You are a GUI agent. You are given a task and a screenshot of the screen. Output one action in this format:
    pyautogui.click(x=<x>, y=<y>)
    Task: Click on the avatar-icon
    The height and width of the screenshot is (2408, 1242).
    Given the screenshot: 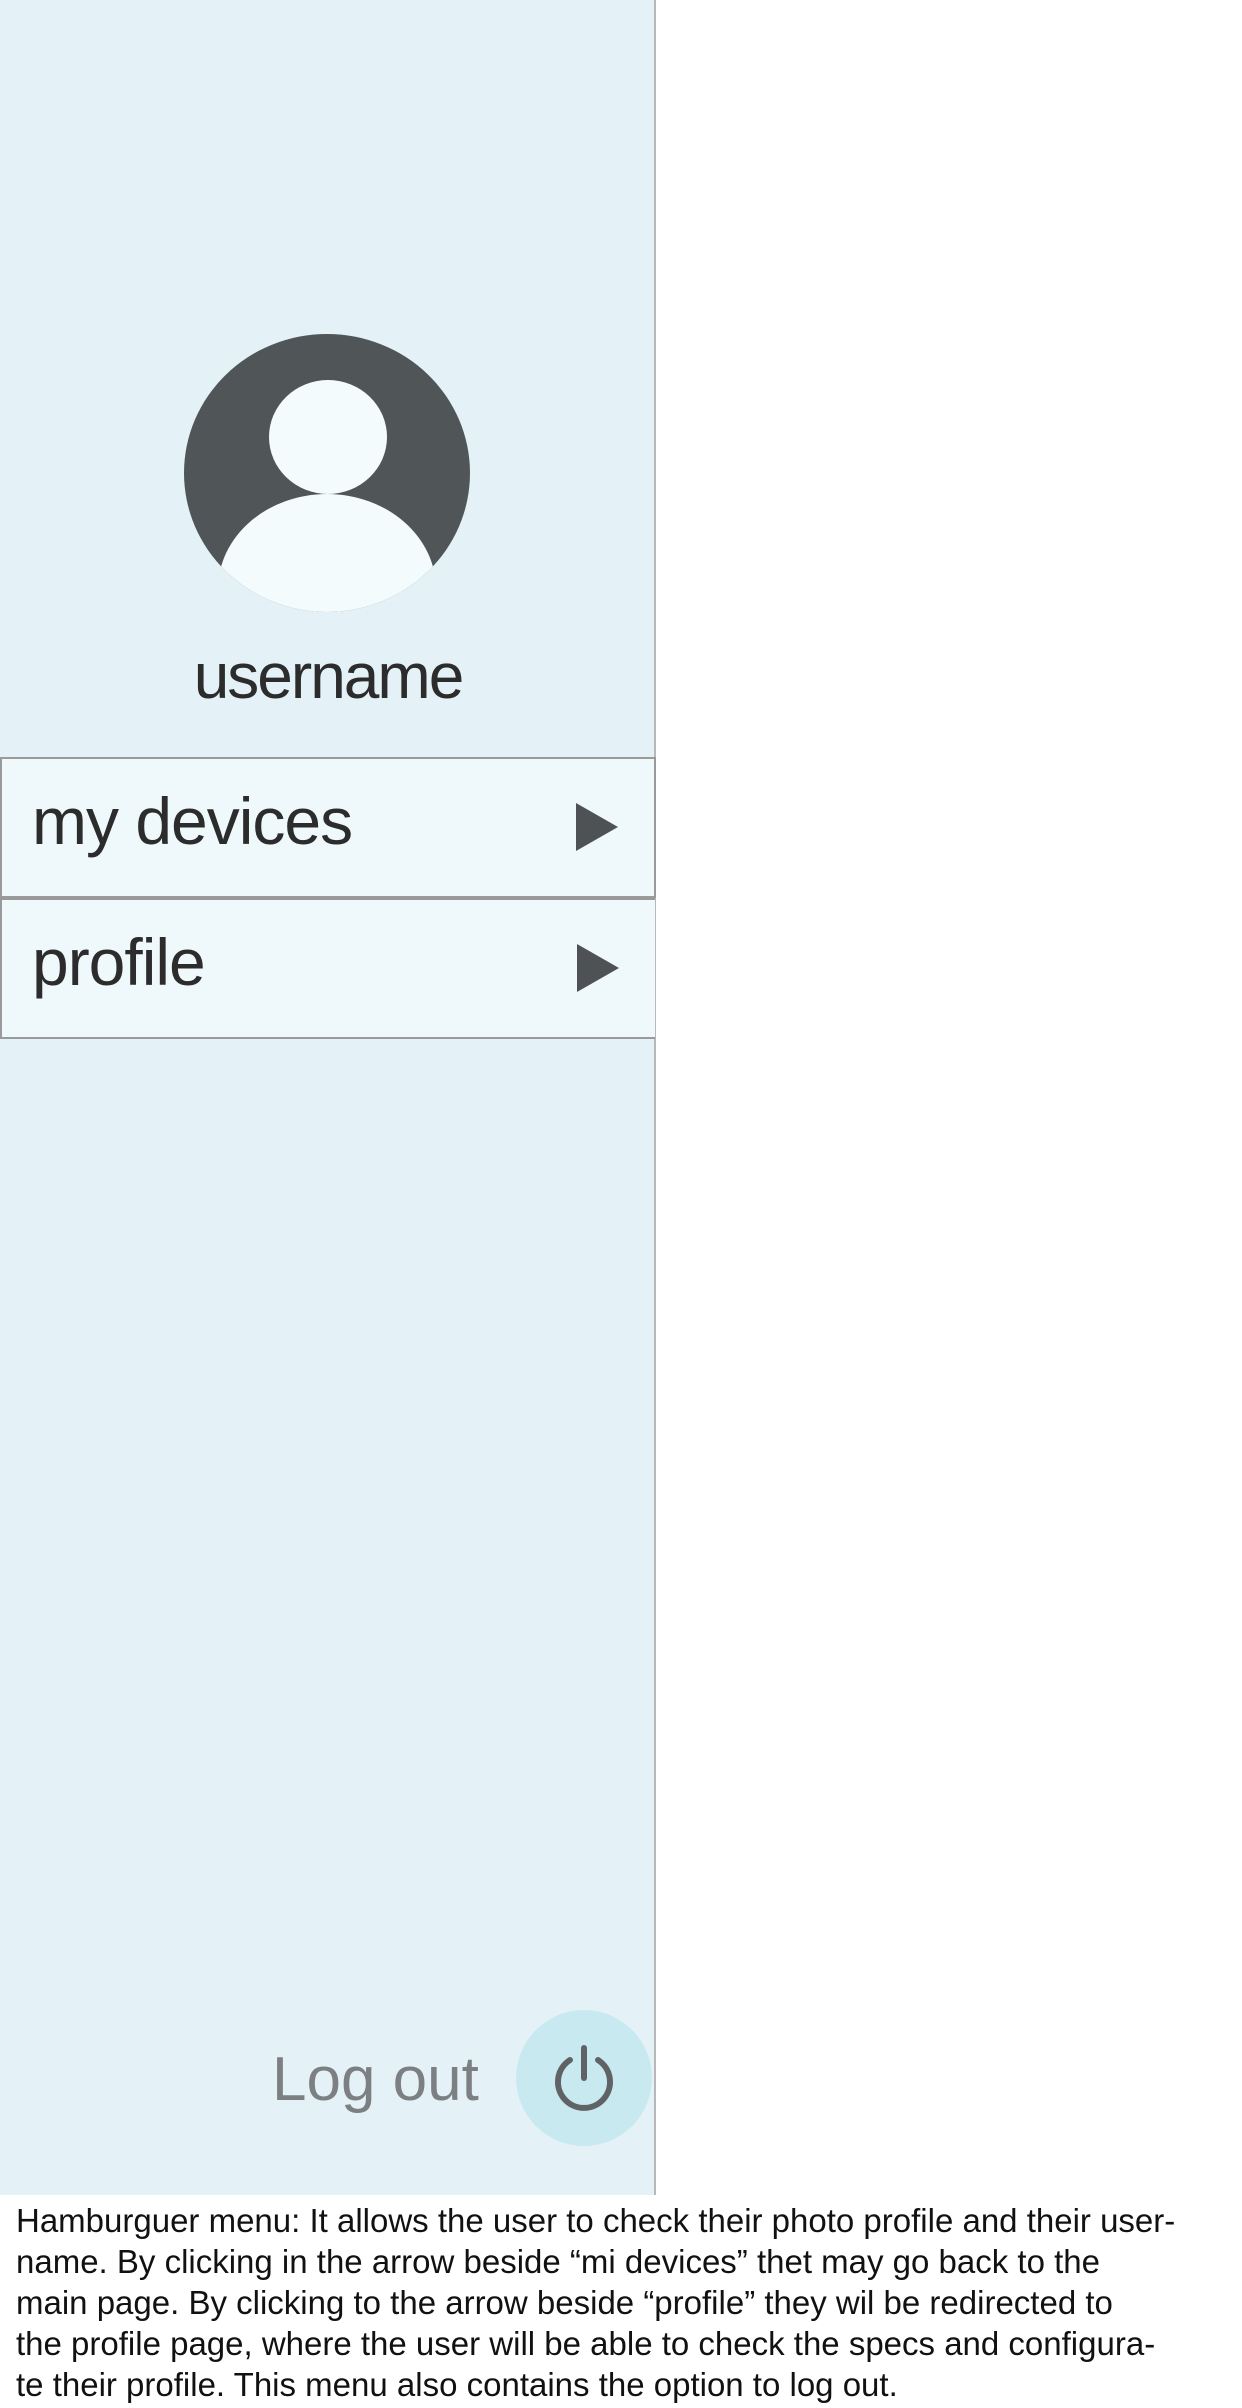 What is the action you would take?
    pyautogui.click(x=327, y=473)
    